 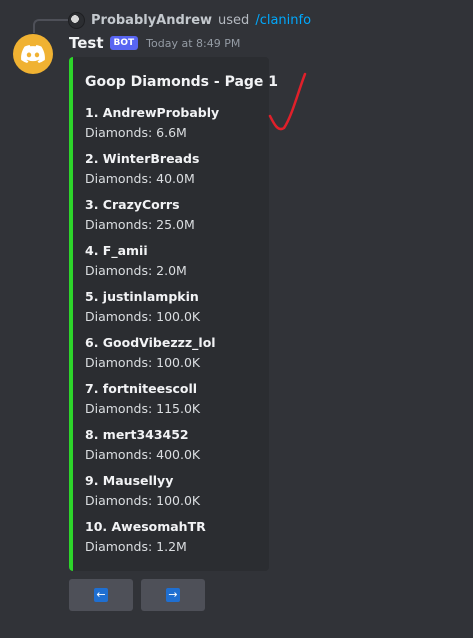 What do you see at coordinates (86, 43) in the screenshot?
I see `author-name: Test` at bounding box center [86, 43].